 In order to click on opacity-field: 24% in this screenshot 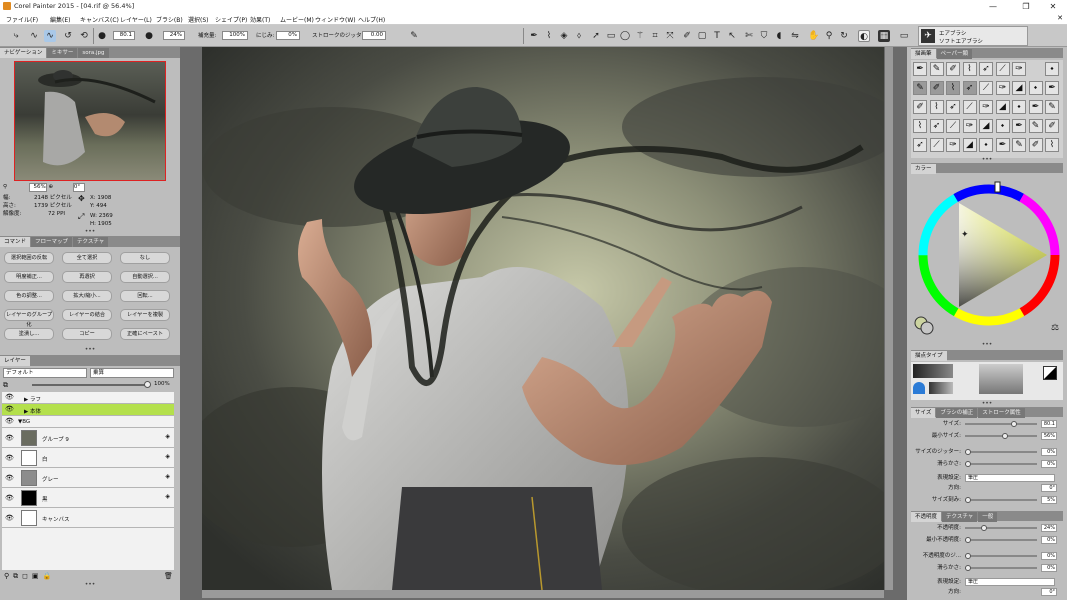, I will do `click(174, 35)`.